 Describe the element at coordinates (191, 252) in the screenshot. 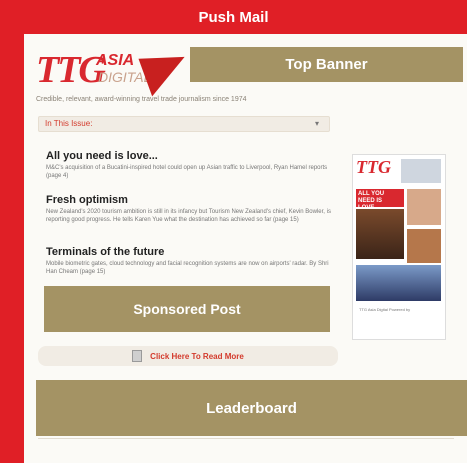

I see `article-title: Terminals of the future` at that location.